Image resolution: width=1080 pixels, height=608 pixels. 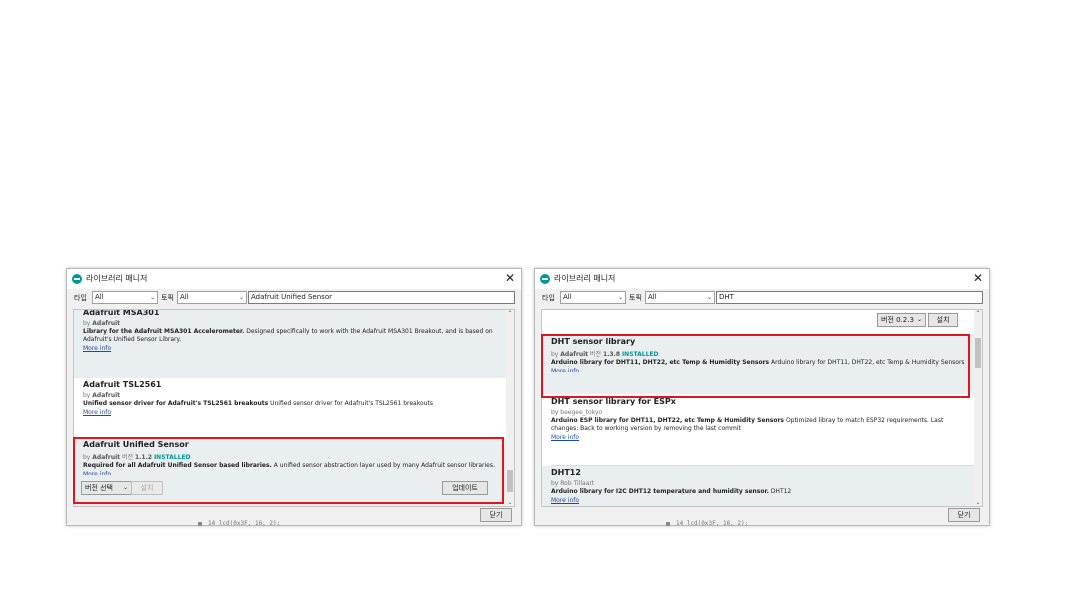 I want to click on version-select: 버전 0.2.3 ⌄, so click(x=901, y=320).